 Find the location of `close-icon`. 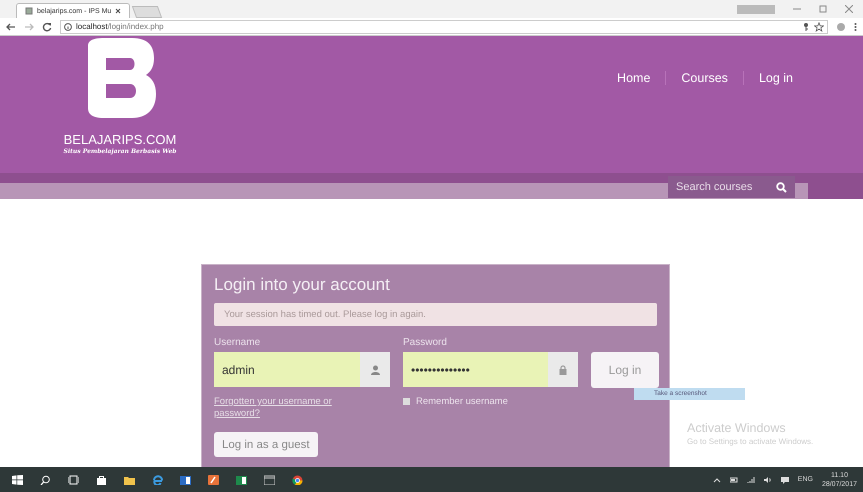

close-icon is located at coordinates (118, 11).